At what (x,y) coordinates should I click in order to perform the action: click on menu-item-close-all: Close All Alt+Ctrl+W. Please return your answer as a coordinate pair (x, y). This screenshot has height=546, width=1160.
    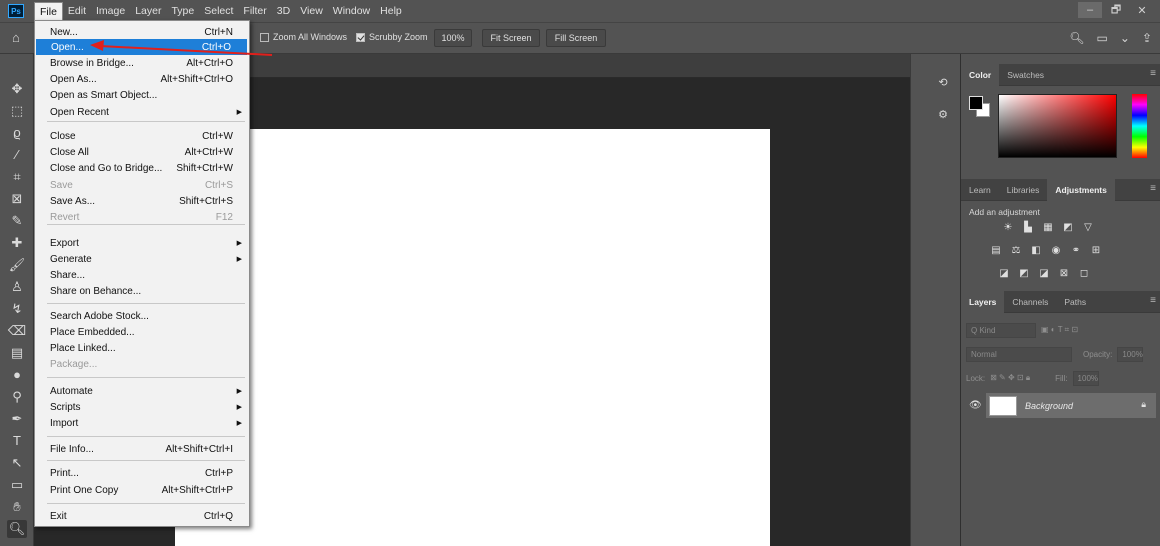
    Looking at the image, I should click on (142, 152).